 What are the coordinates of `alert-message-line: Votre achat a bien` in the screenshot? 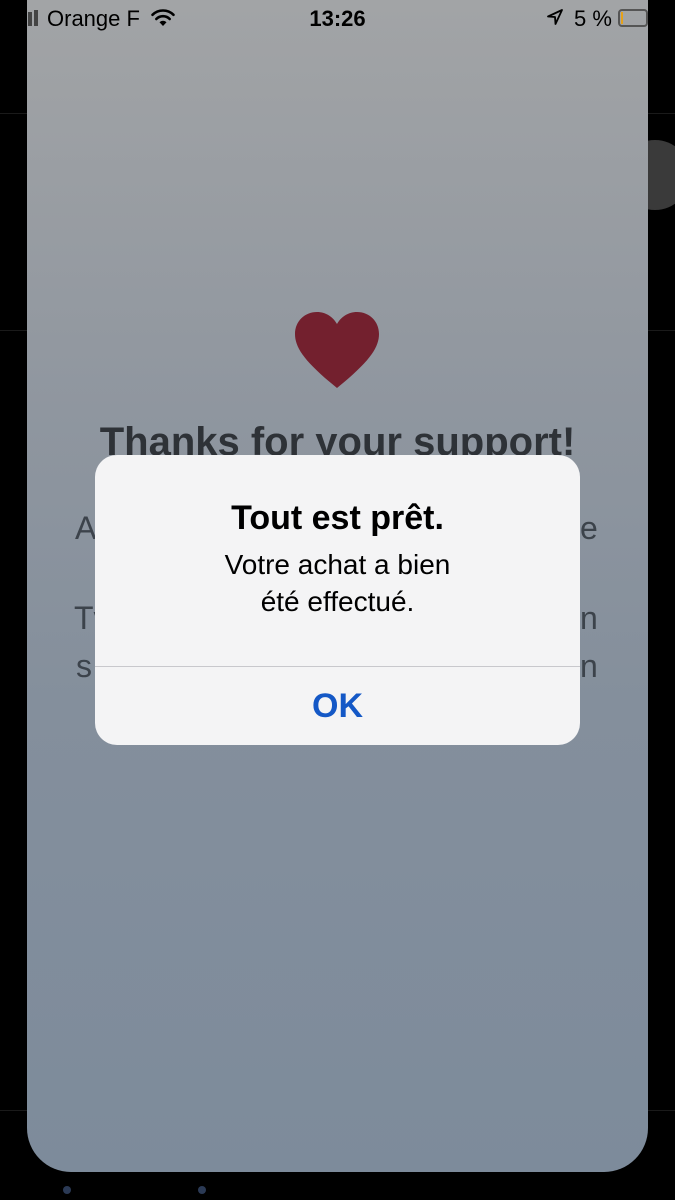 It's located at (337, 564).